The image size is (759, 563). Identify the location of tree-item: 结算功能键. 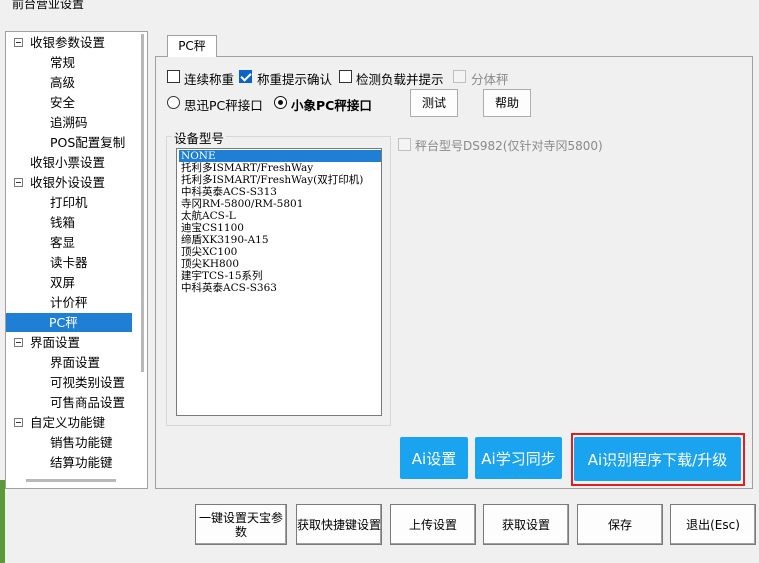
(69, 462).